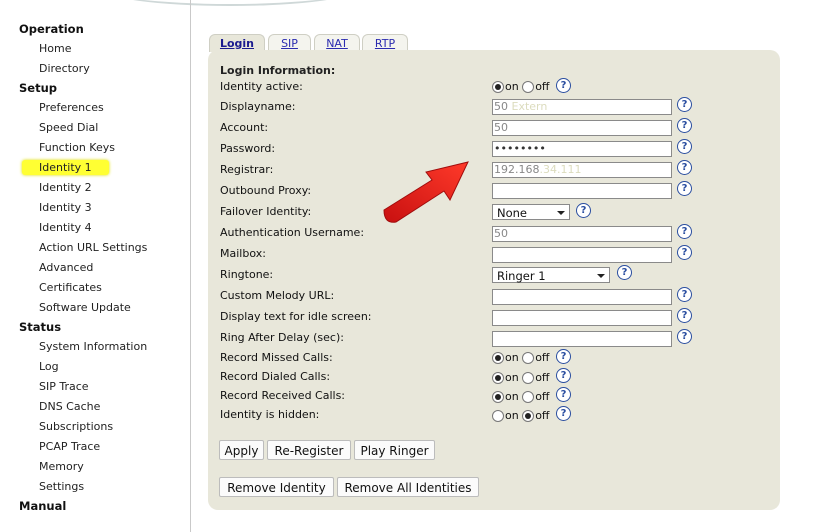  Describe the element at coordinates (69, 406) in the screenshot. I see `sidebar-item-dns-cache: DNS Cache` at that location.